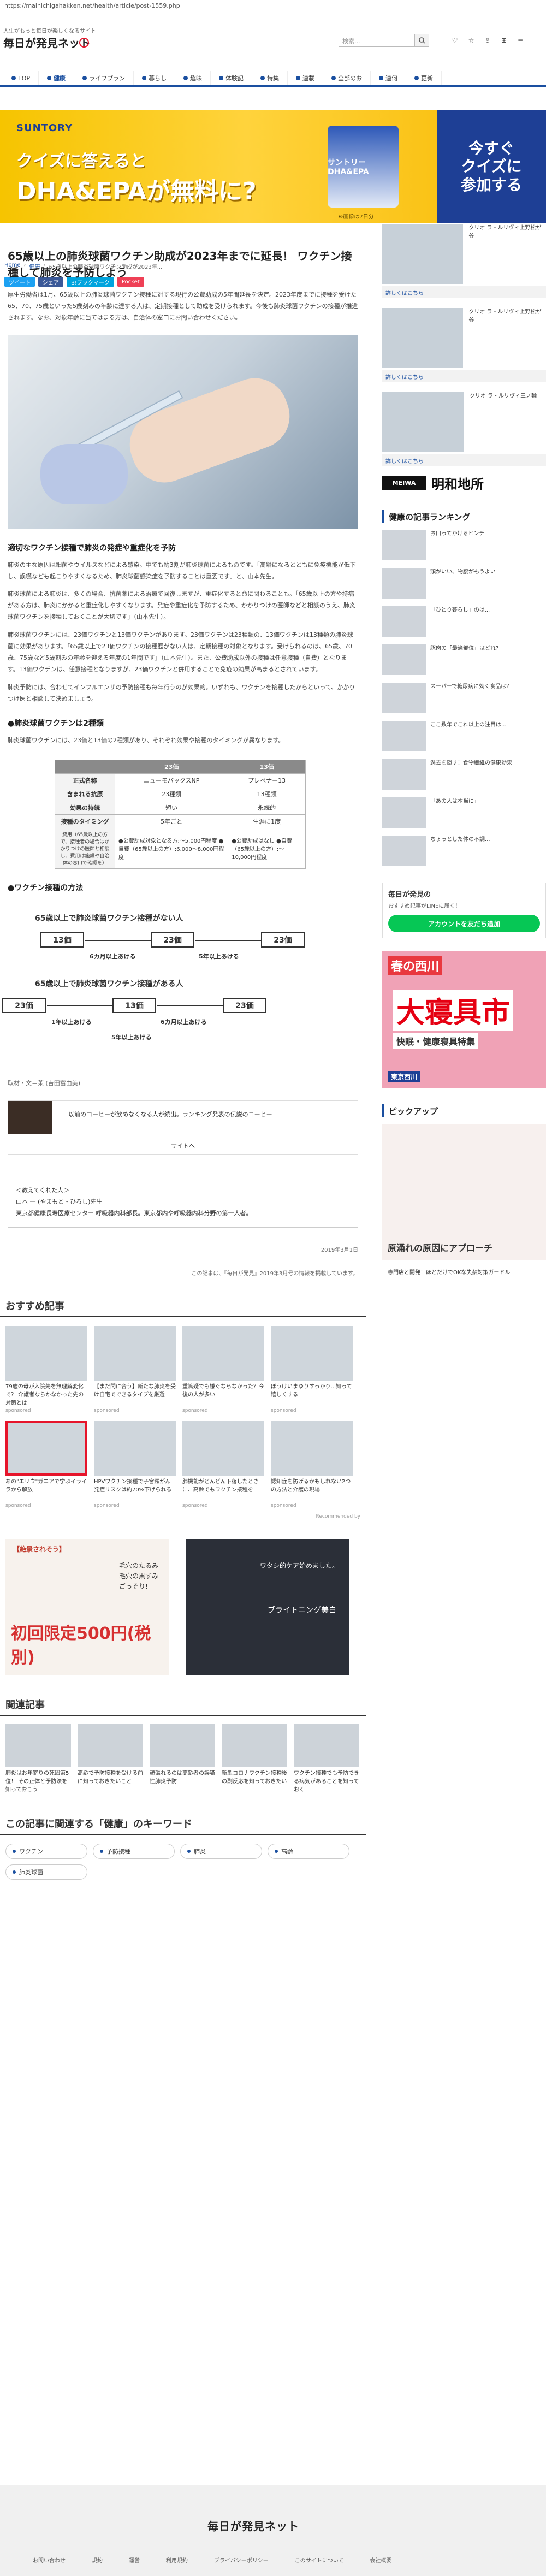 This screenshot has width=546, height=2576. I want to click on nav-item-2: ライフプラン, so click(104, 78).